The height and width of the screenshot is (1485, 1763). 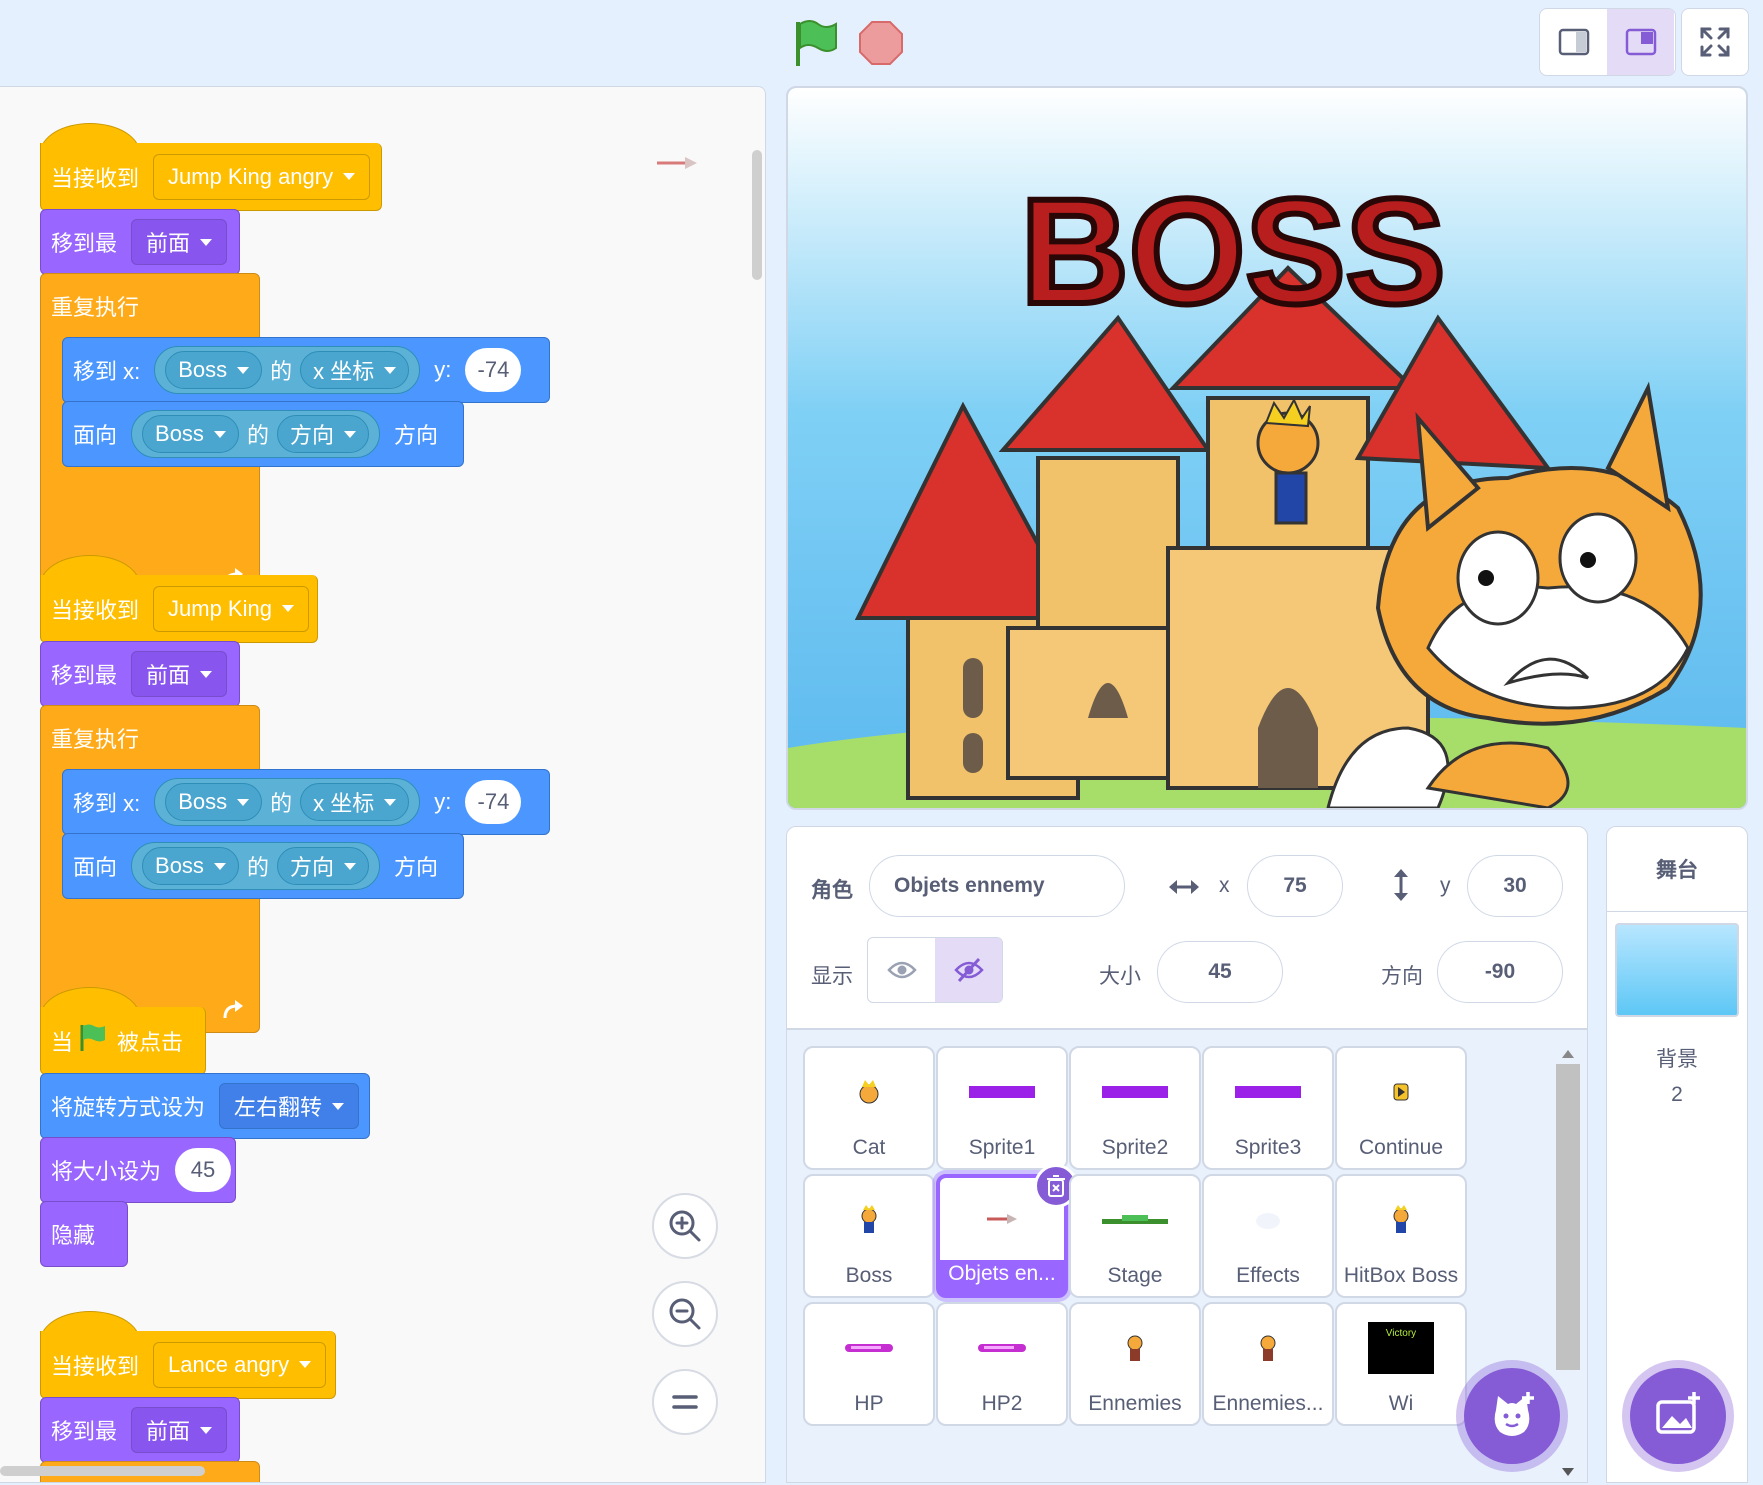 I want to click on direction-input: -90, so click(x=1500, y=972).